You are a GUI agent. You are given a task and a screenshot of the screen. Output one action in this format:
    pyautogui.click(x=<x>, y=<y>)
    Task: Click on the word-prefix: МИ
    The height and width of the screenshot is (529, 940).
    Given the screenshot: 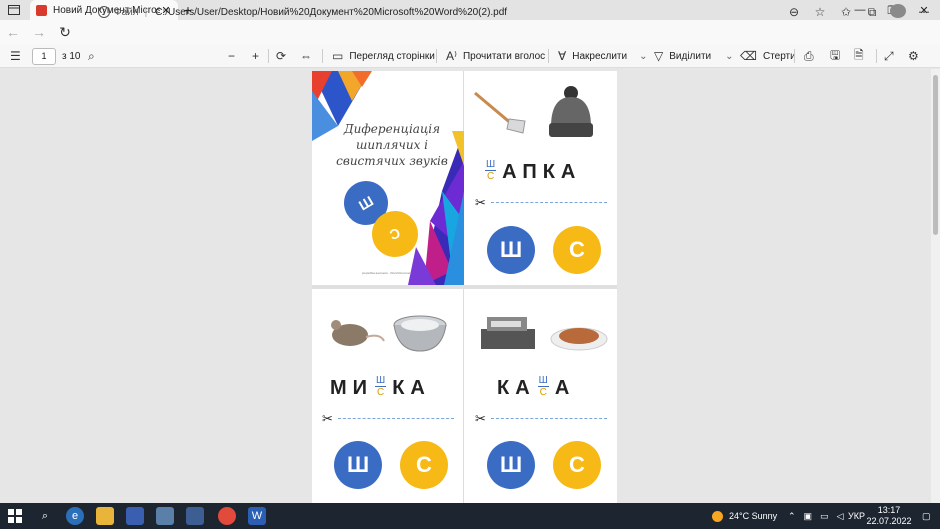 What is the action you would take?
    pyautogui.click(x=352, y=388)
    